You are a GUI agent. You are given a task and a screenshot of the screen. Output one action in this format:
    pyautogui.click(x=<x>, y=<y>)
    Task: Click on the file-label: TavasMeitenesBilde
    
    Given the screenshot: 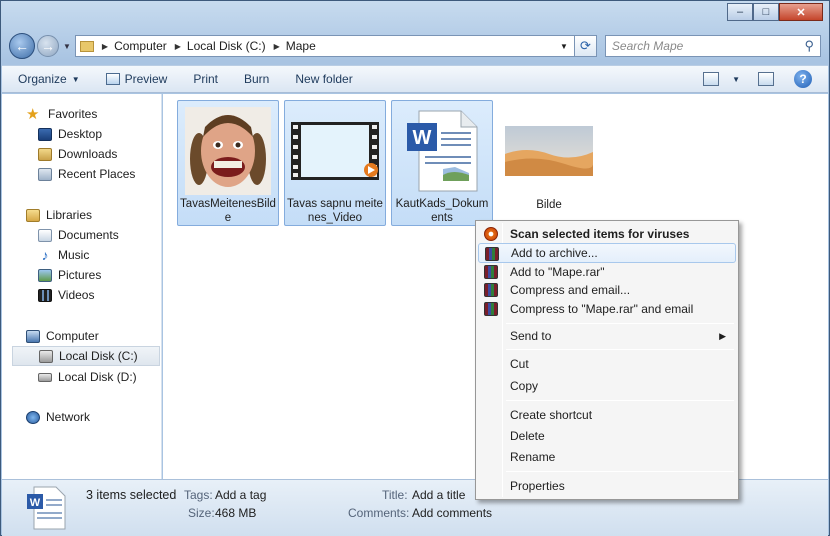 What is the action you would take?
    pyautogui.click(x=228, y=211)
    